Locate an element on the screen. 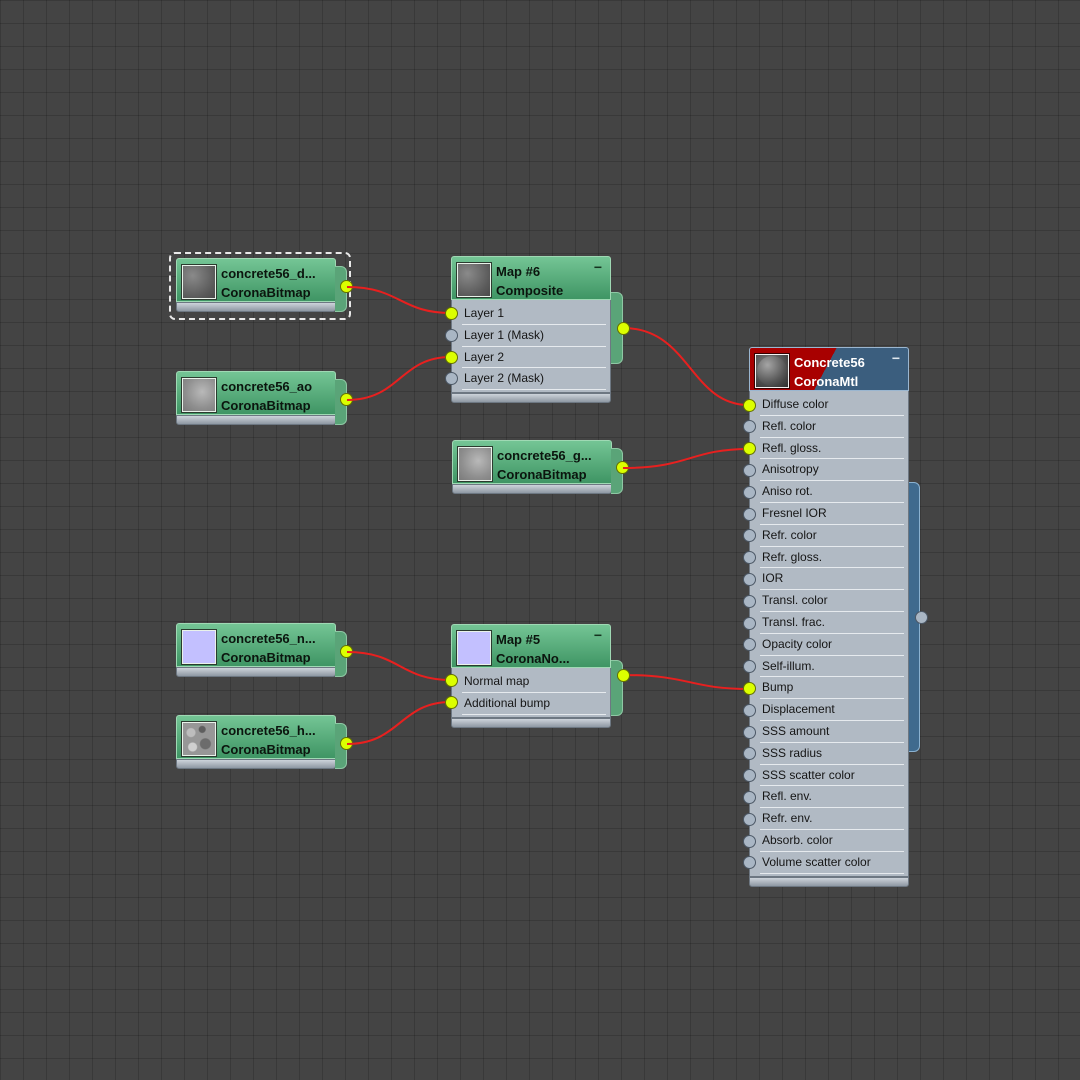 Image resolution: width=1080 pixels, height=1080 pixels. node-header: concrete56_d... CoronaBitmap is located at coordinates (256, 280).